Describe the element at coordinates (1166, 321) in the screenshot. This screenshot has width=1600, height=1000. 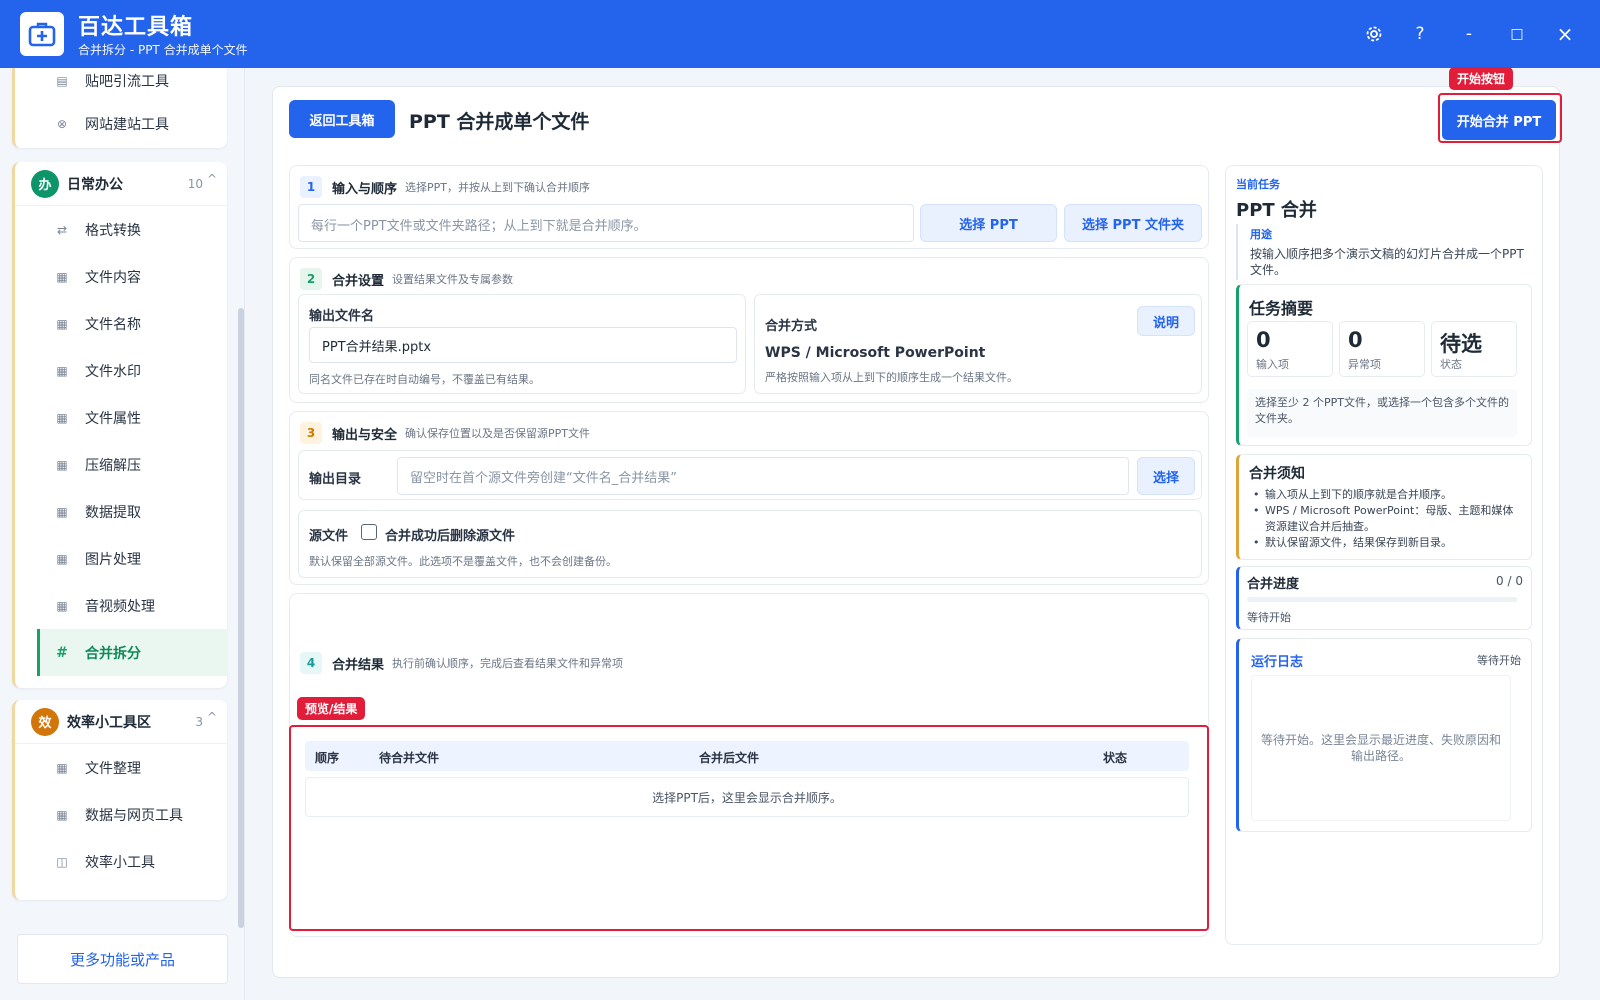
I see `method-help-button: 说明` at that location.